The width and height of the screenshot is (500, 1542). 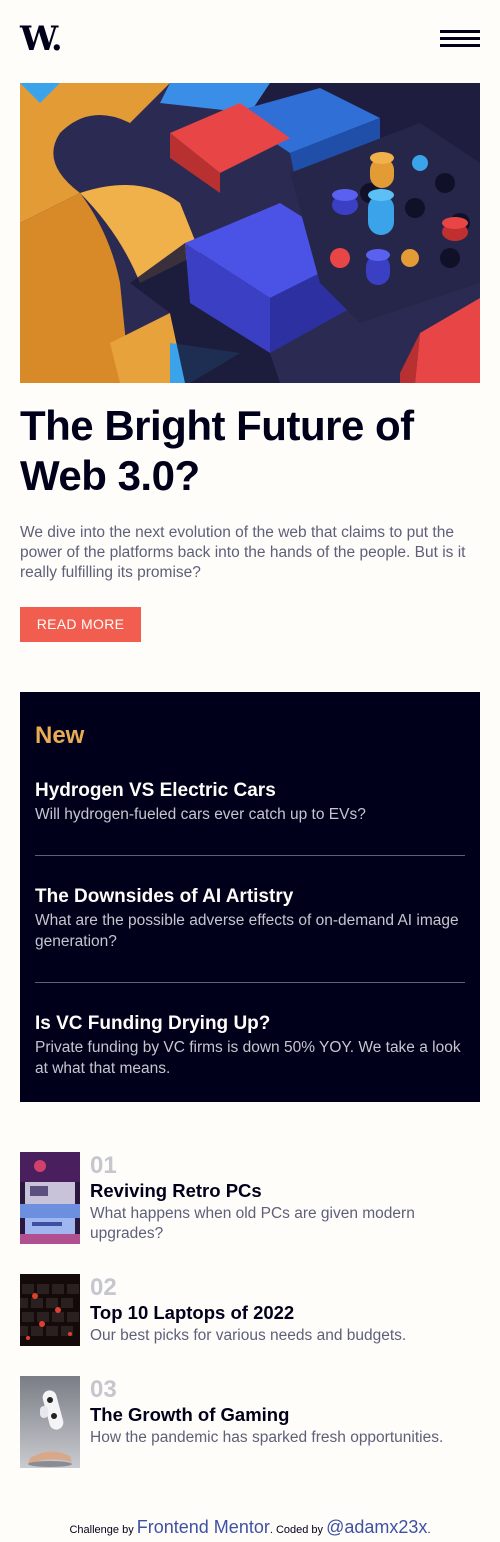 What do you see at coordinates (248, 1313) in the screenshot?
I see `list-item-title: Top 10 Laptops of 2022` at bounding box center [248, 1313].